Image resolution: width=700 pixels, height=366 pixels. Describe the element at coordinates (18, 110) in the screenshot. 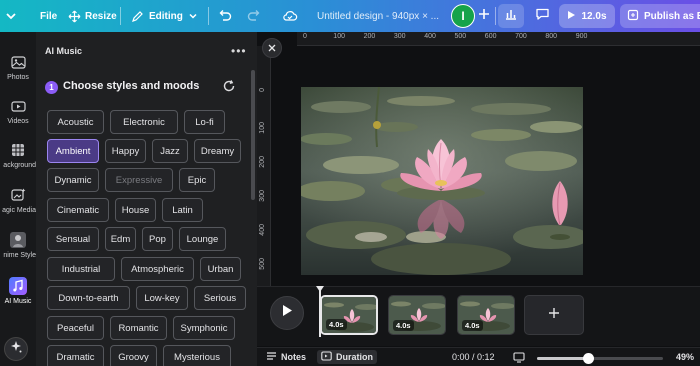

I see `rail-item-videos: Videos` at that location.